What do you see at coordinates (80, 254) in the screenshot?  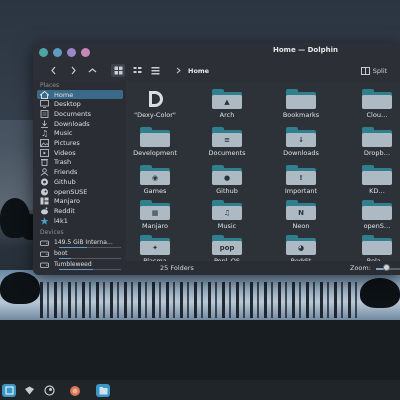 I see `device-item: boot` at bounding box center [80, 254].